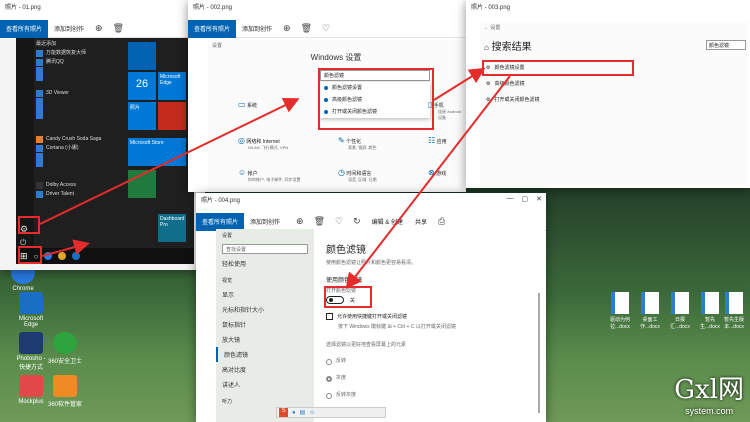  I want to click on word-doc-icon, so click(680, 303).